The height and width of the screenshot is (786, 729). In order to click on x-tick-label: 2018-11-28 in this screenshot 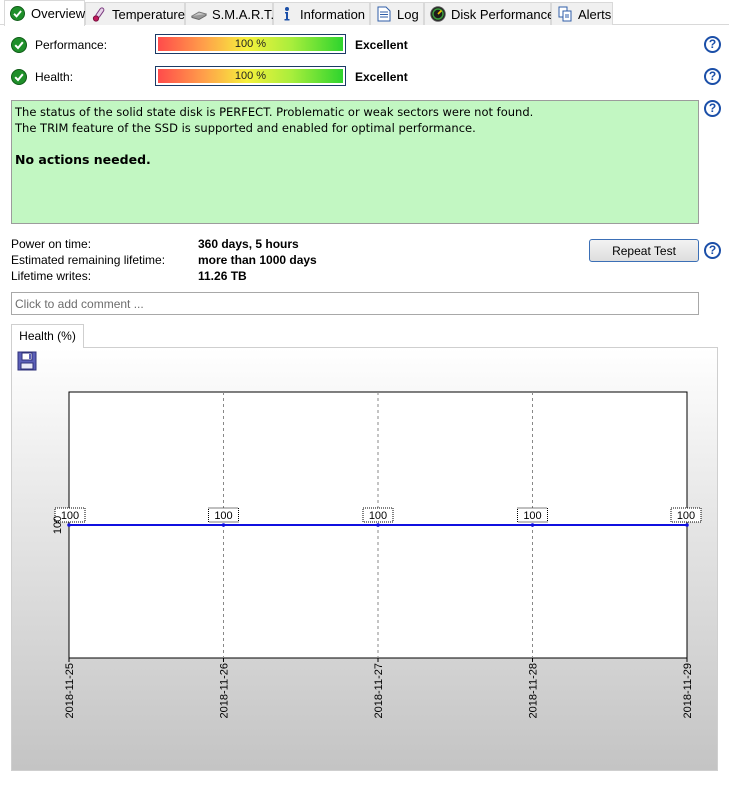, I will do `click(534, 690)`.